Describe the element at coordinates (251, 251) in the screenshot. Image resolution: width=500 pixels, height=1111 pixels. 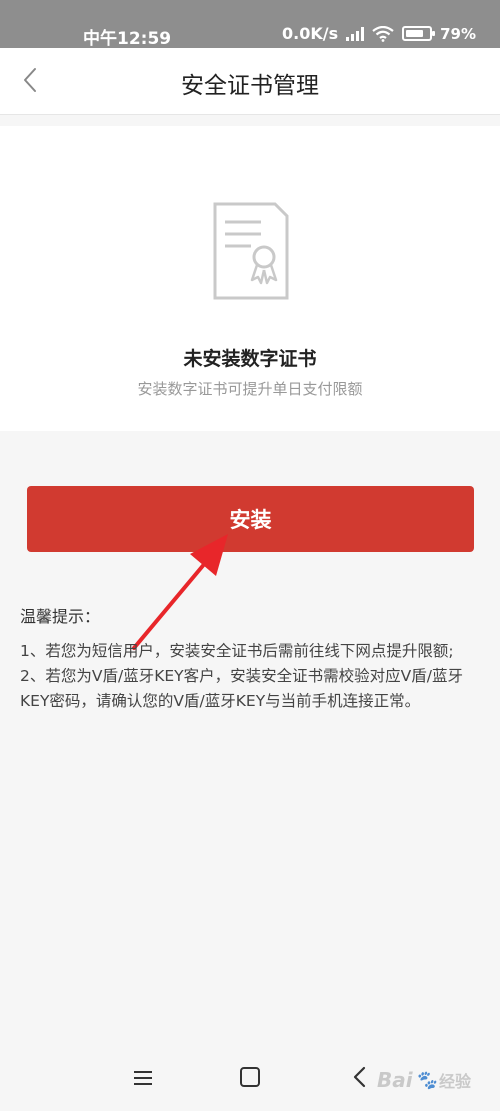
I see `certificate-icon` at that location.